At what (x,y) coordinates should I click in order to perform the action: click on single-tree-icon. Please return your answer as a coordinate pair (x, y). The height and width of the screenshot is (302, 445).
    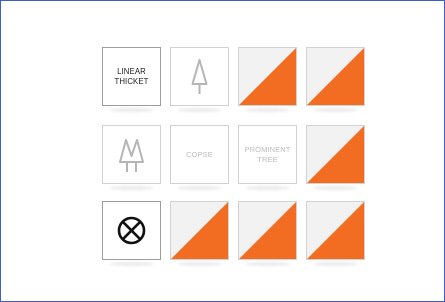
    Looking at the image, I should click on (199, 76).